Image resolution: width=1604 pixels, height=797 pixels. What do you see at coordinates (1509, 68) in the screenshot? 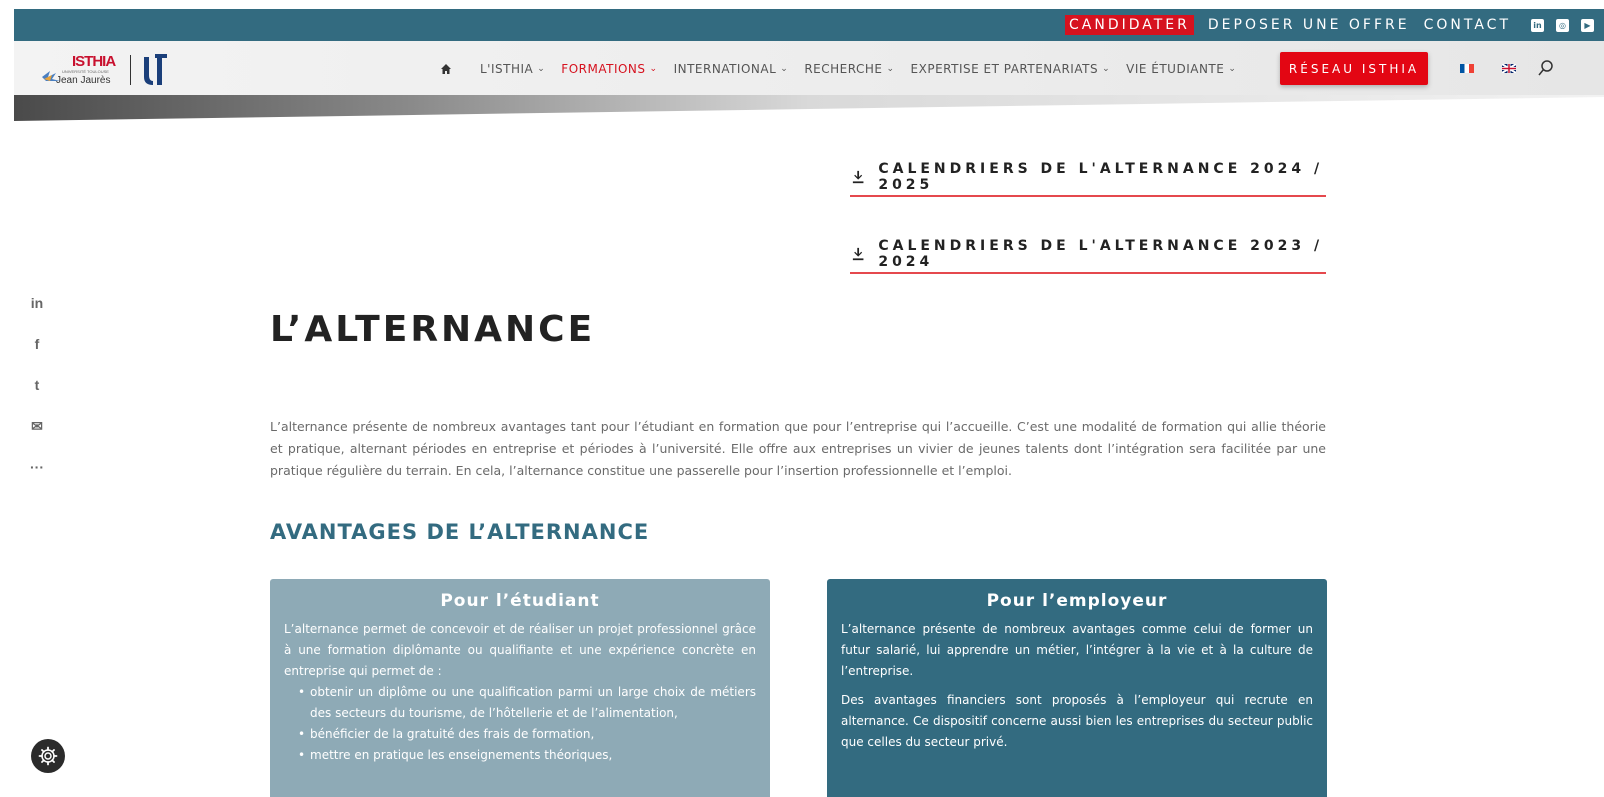
I see `flag-en-icon` at bounding box center [1509, 68].